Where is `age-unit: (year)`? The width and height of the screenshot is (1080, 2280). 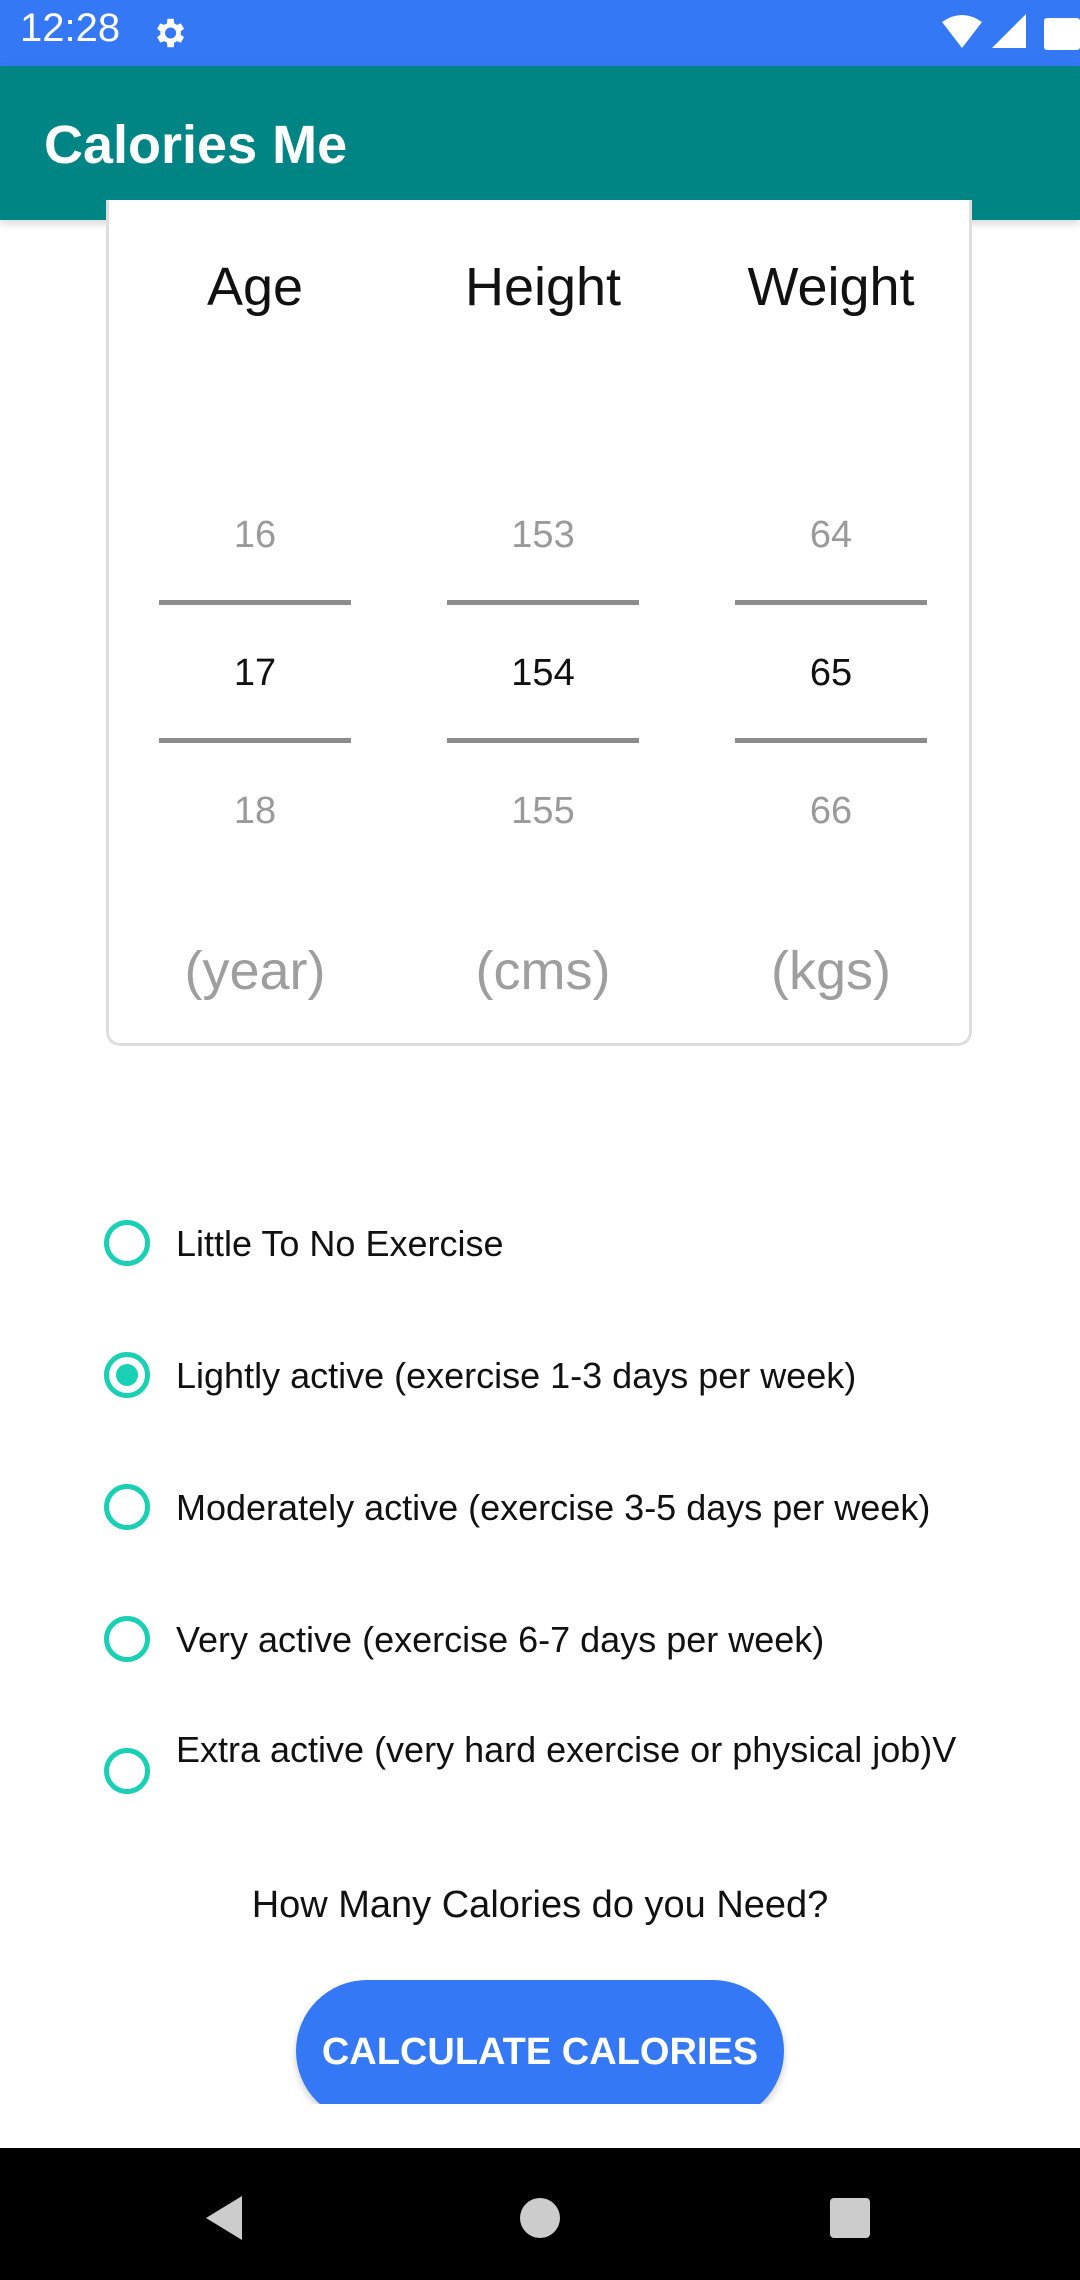
age-unit: (year) is located at coordinates (255, 971).